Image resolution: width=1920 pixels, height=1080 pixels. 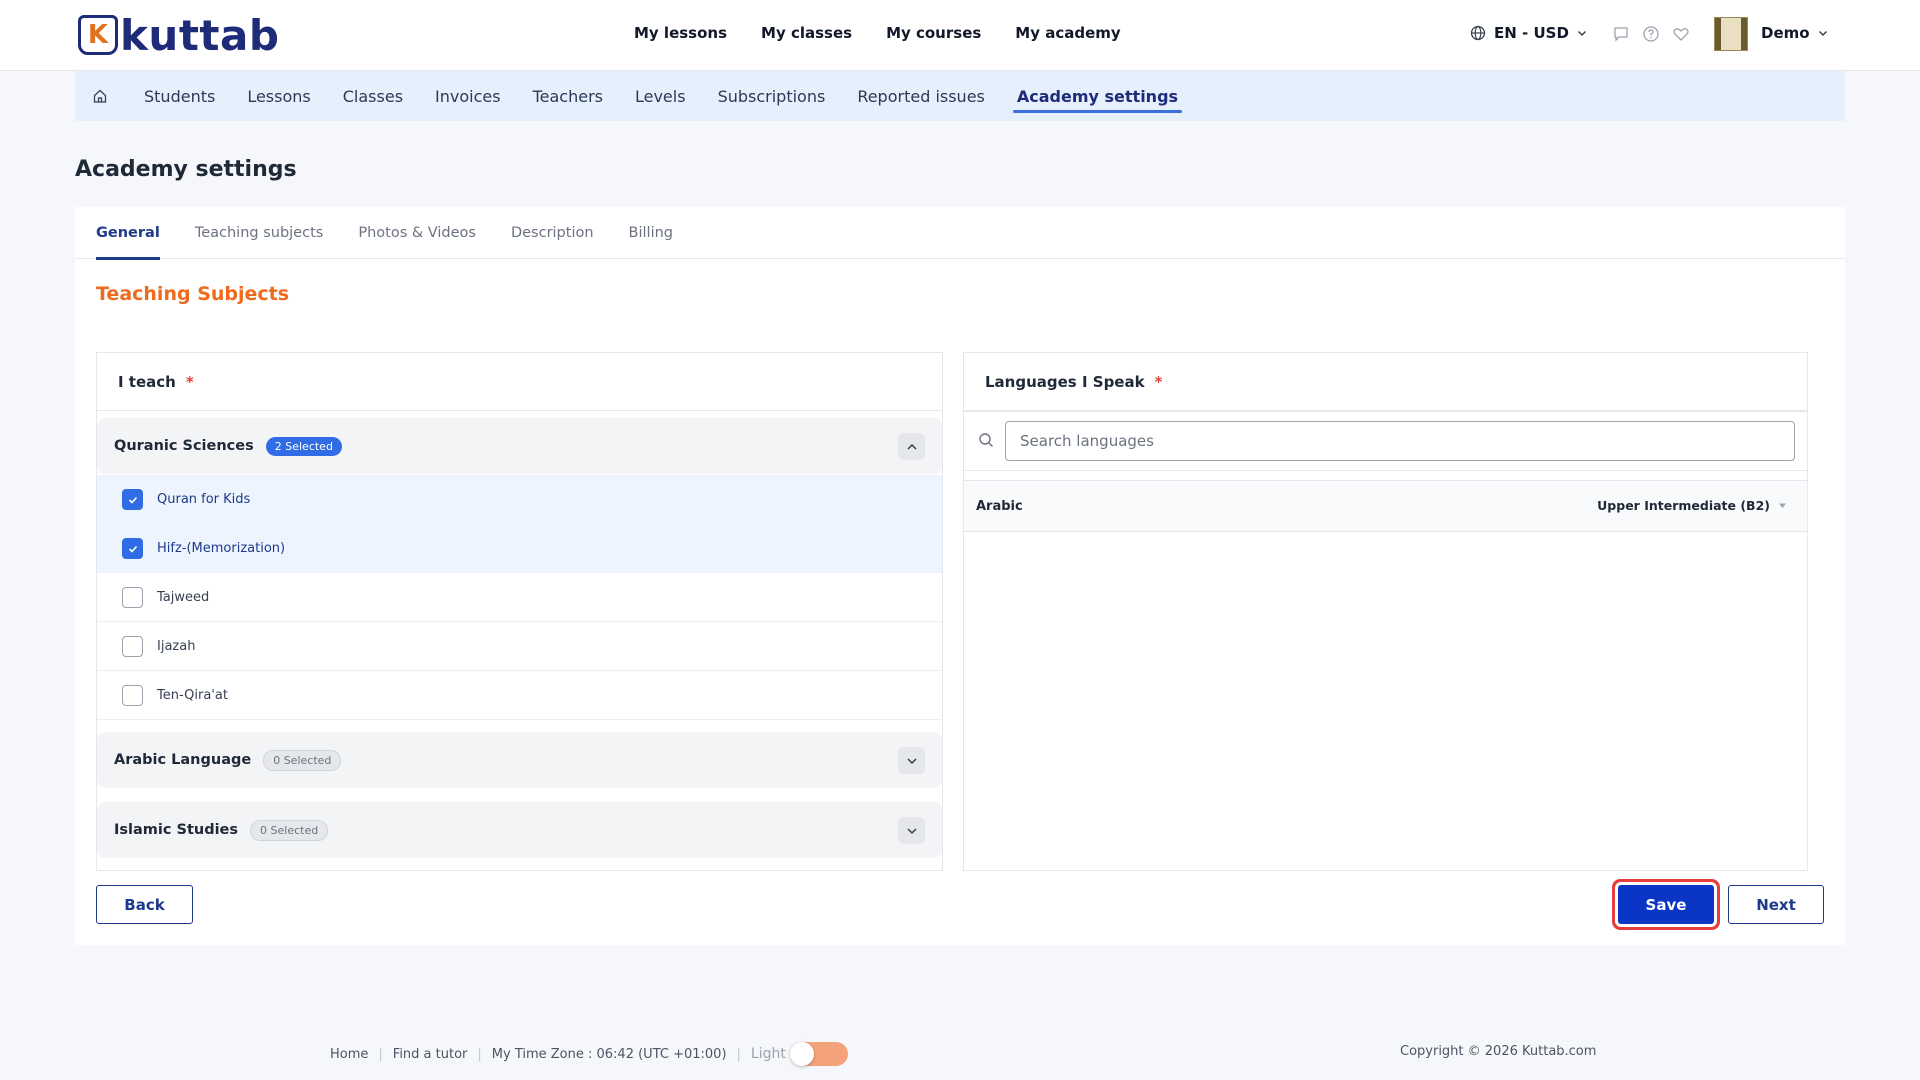 I want to click on subject-label: Ten-Qira'at, so click(x=192, y=695).